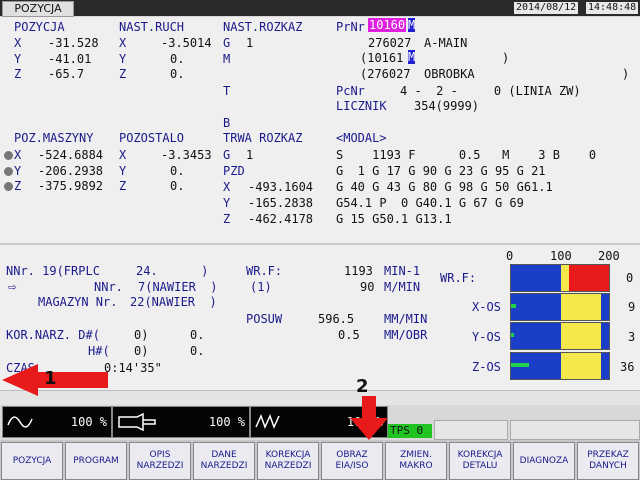 The width and height of the screenshot is (640, 480). Describe the element at coordinates (390, 43) in the screenshot. I see `program-line1-num: 276027` at that location.